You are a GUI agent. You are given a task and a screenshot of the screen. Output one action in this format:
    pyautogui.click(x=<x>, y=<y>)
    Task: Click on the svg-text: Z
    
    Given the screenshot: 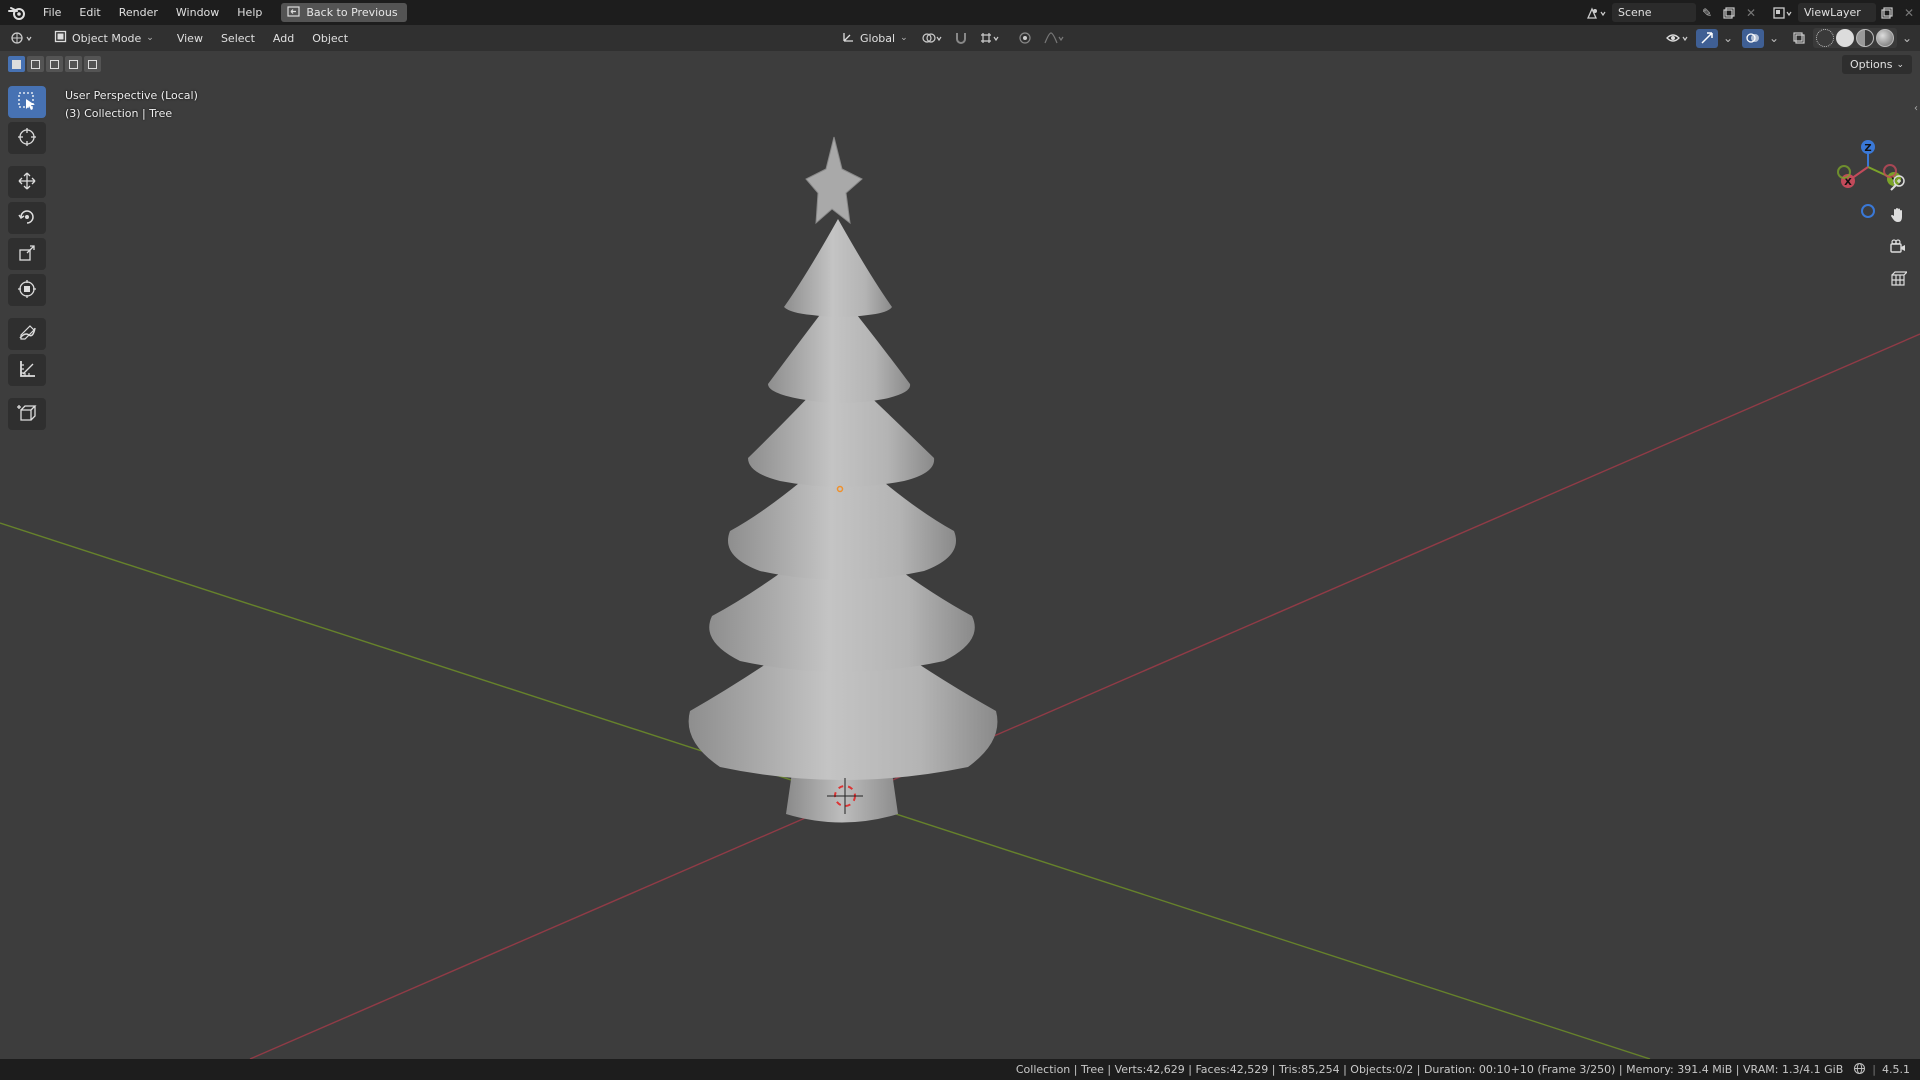 What is the action you would take?
    pyautogui.click(x=1867, y=148)
    